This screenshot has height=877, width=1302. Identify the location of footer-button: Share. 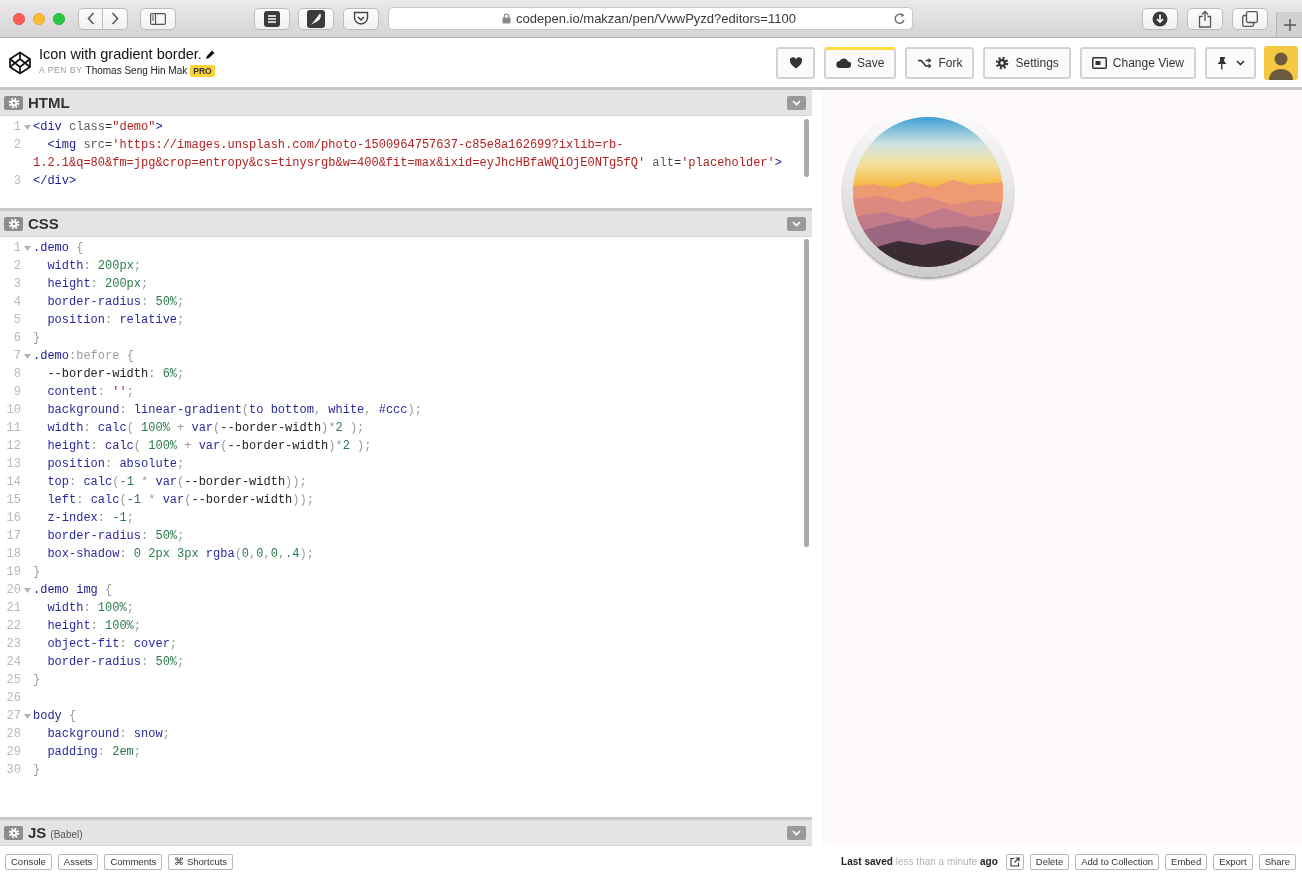
(1277, 861).